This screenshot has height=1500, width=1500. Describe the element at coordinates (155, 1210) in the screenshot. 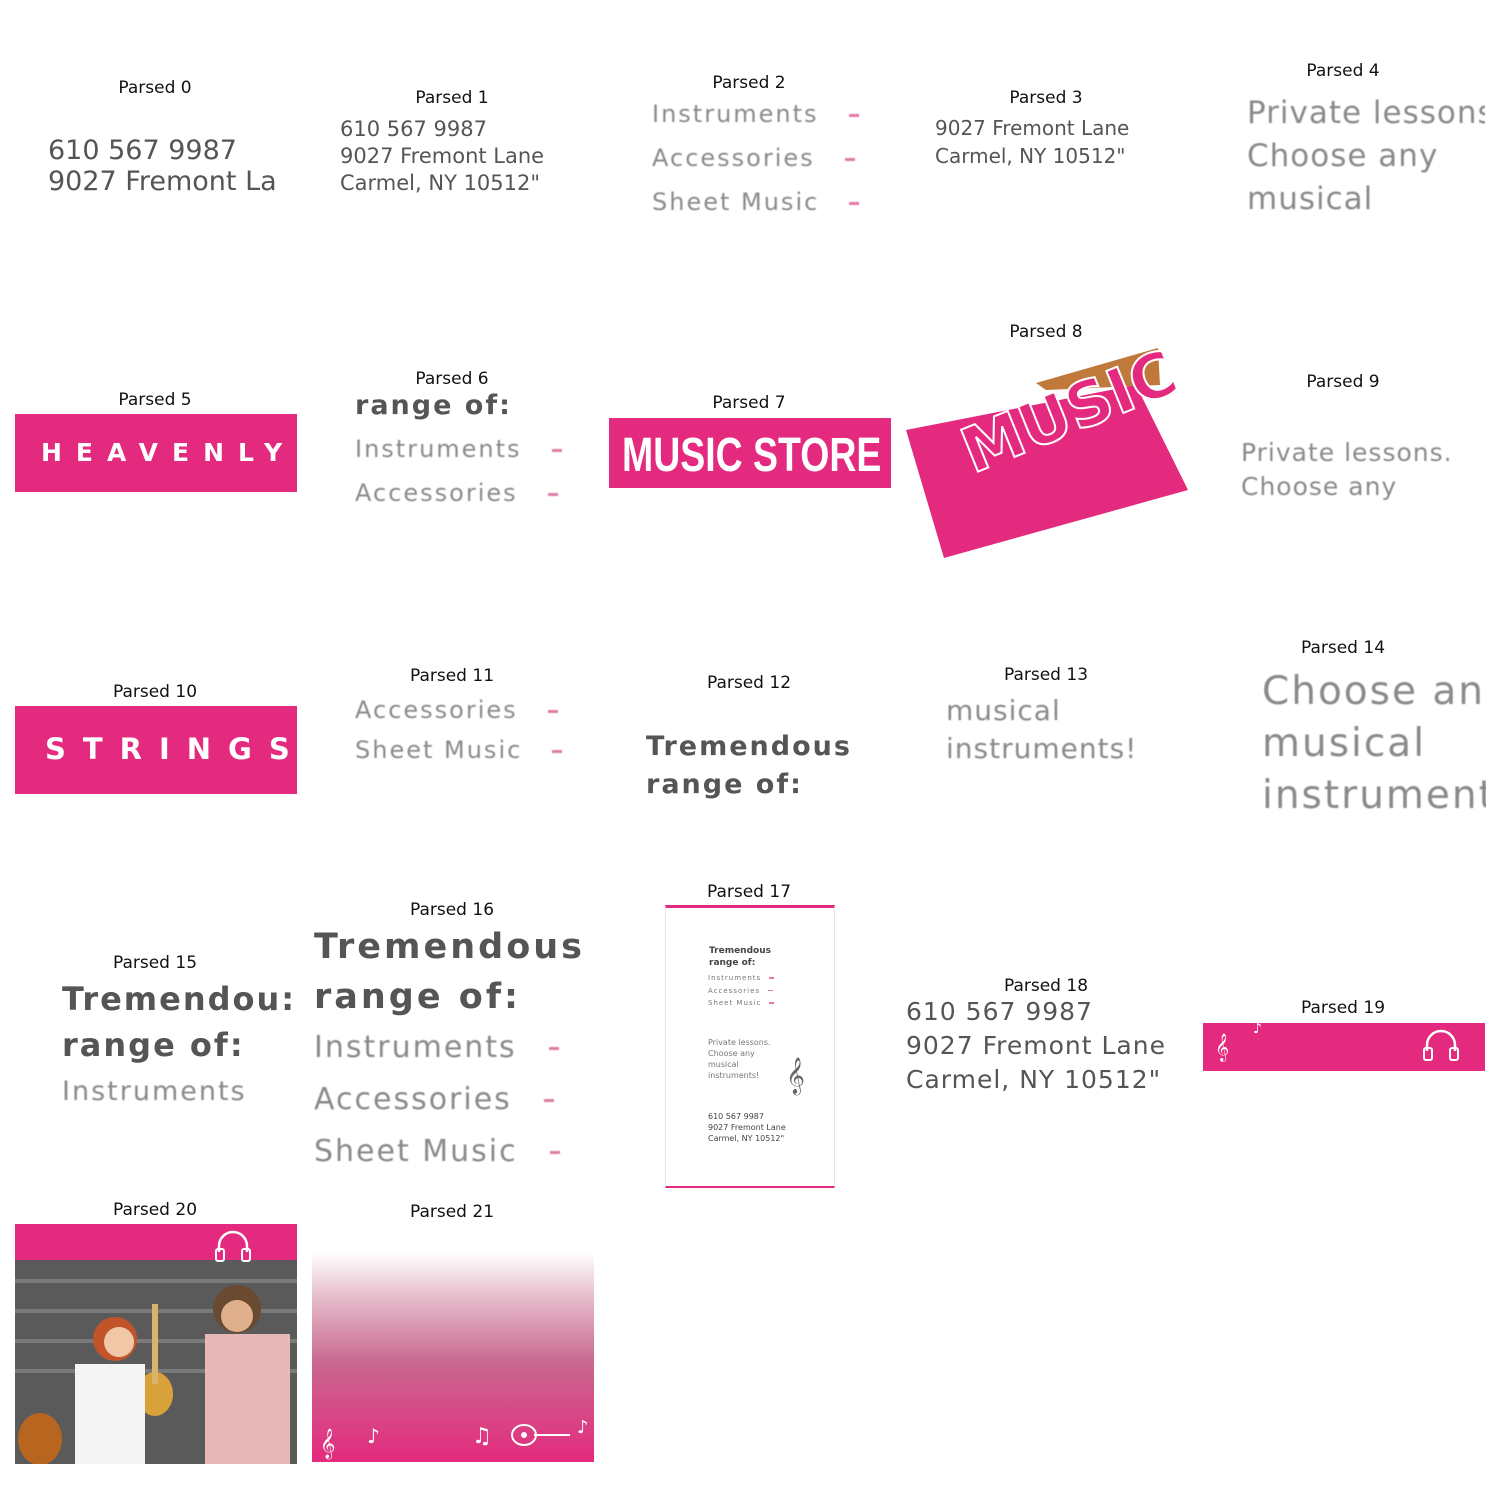

I see `caption-20: Parsed 20` at that location.